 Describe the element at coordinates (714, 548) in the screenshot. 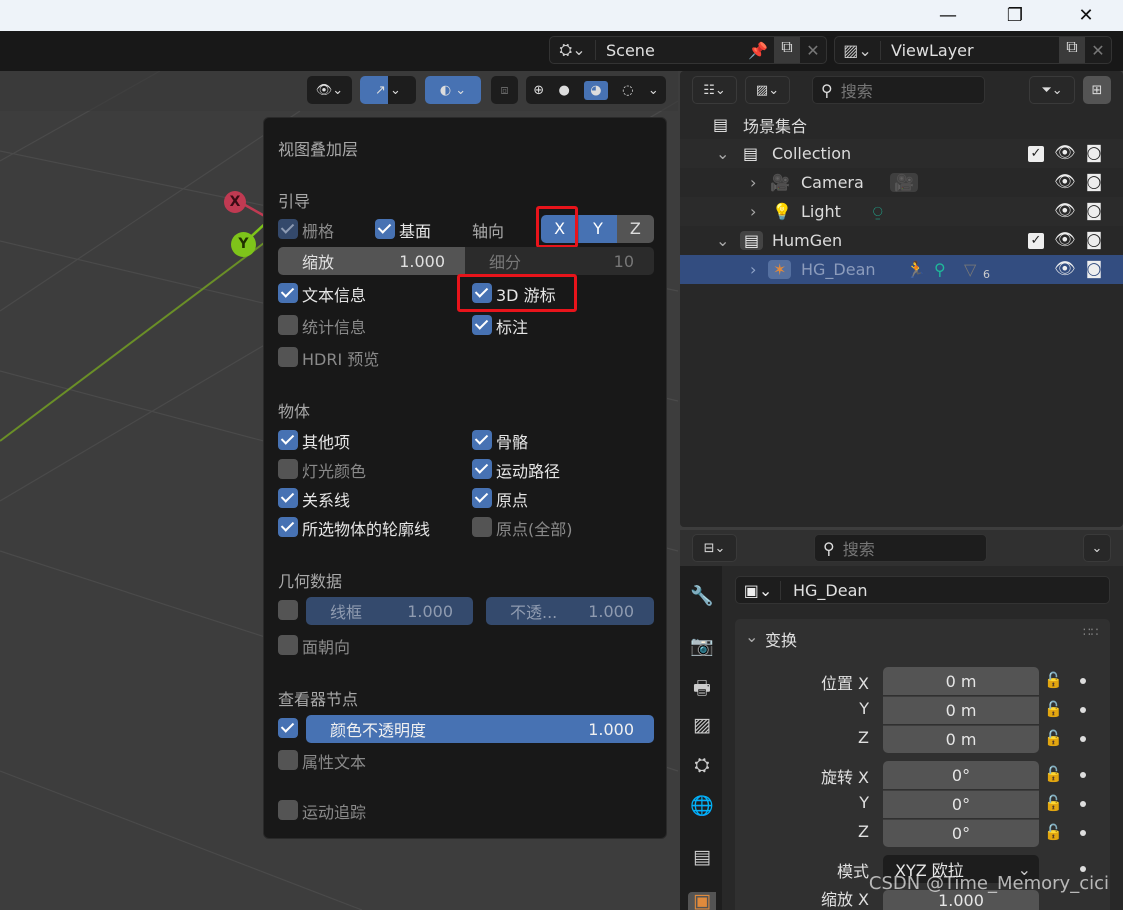

I see `editor-type-dropdown: ⊟⌄` at that location.